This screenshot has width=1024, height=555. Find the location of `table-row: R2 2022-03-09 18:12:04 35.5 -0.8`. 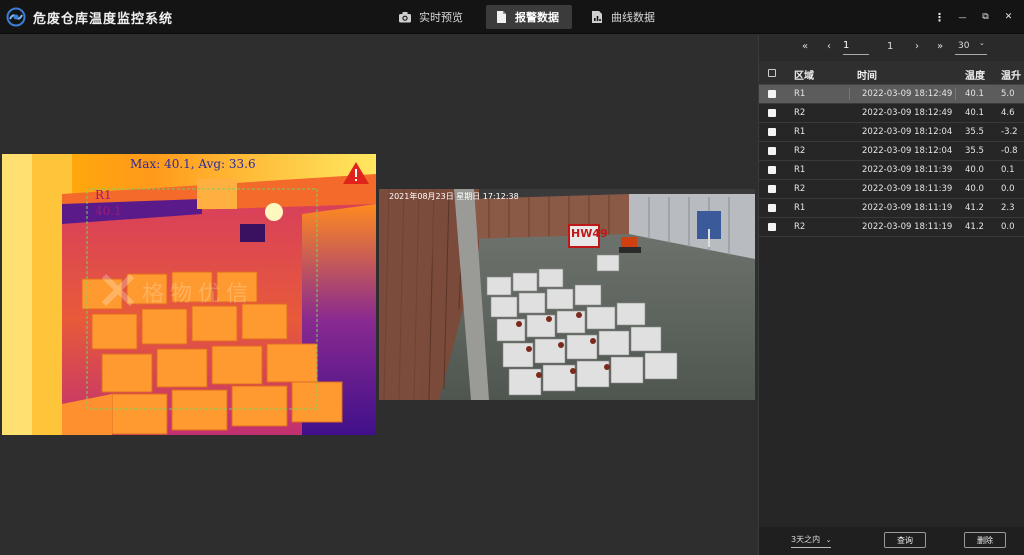

table-row: R2 2022-03-09 18:12:04 35.5 -0.8 is located at coordinates (891, 151).